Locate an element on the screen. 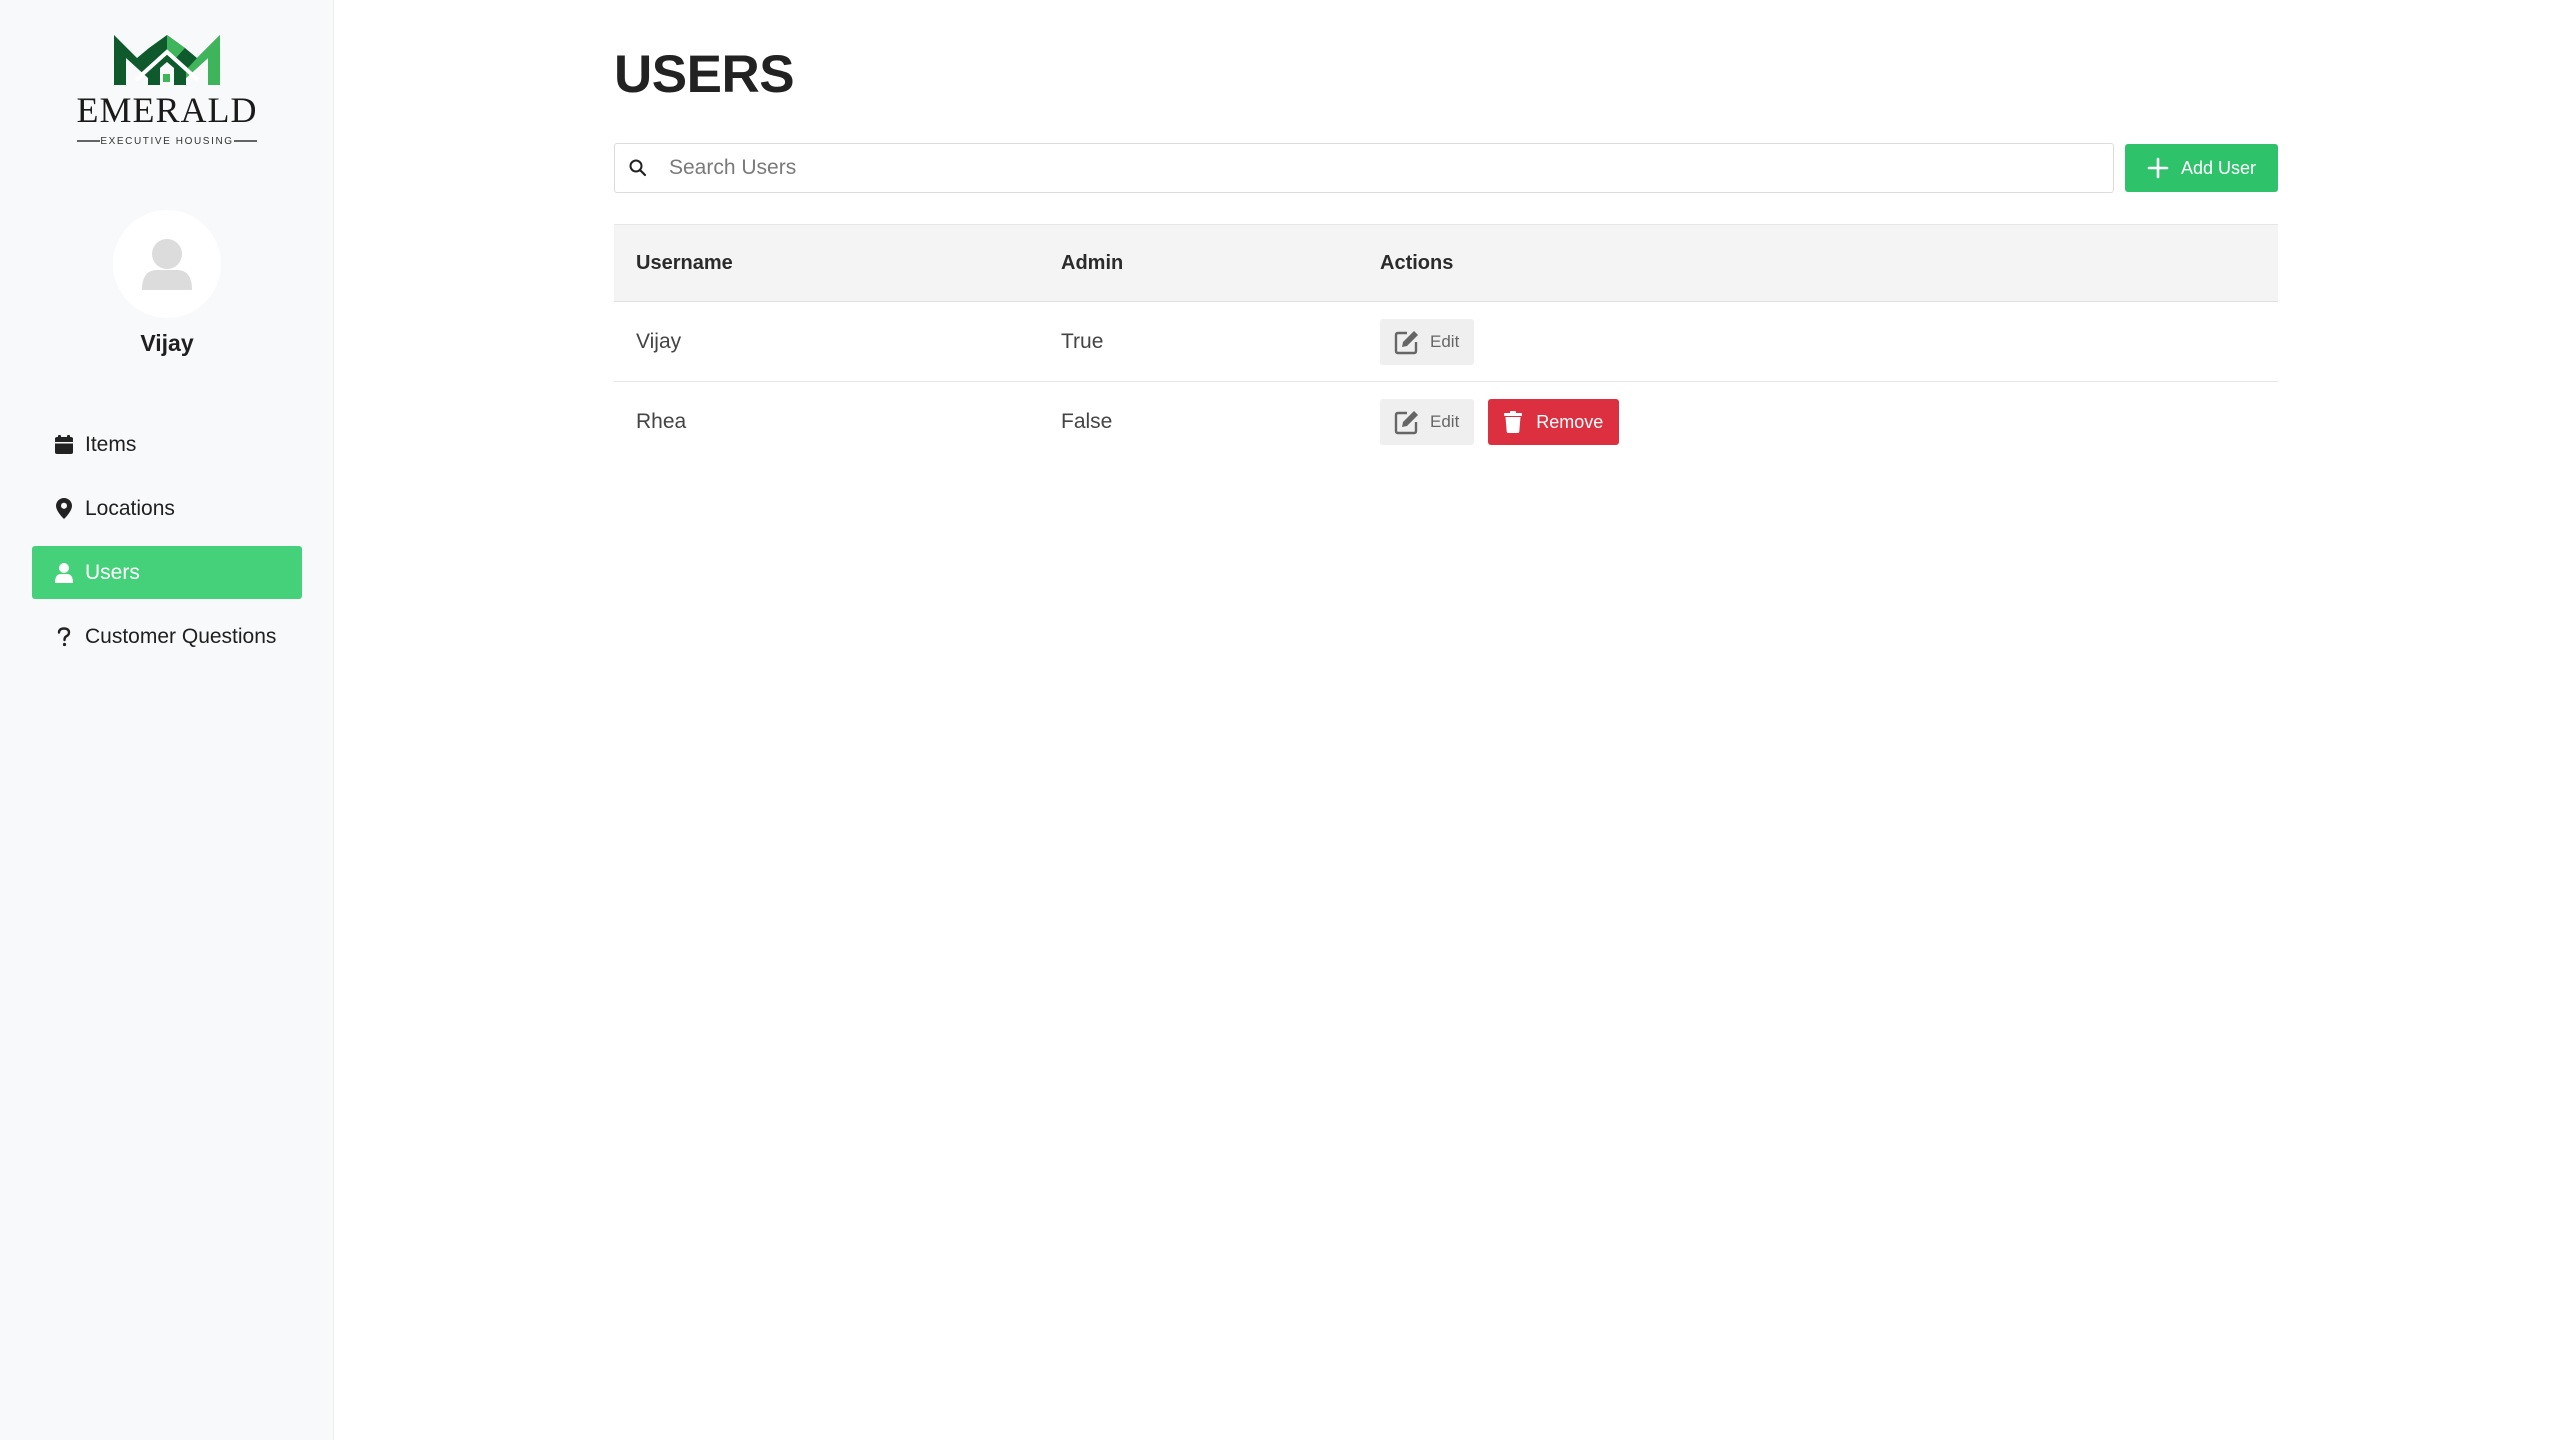 This screenshot has width=2560, height=1440. sidebar-item-users: Users is located at coordinates (167, 572).